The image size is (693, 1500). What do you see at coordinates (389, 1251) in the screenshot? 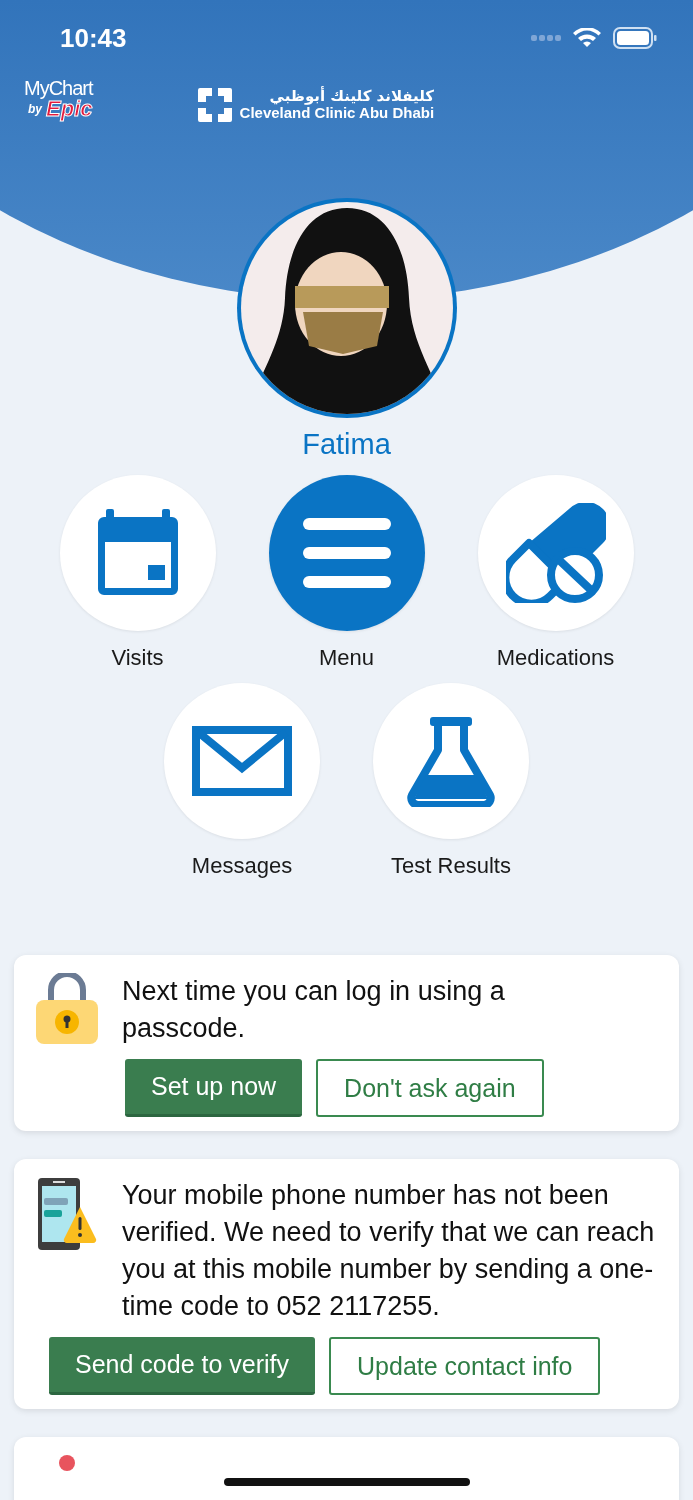
I see `notice-text: Your mobile phone number has not been verified. We need to verify that we can reach you at this mobile number by sending a one-time code to 052 2117255.` at bounding box center [389, 1251].